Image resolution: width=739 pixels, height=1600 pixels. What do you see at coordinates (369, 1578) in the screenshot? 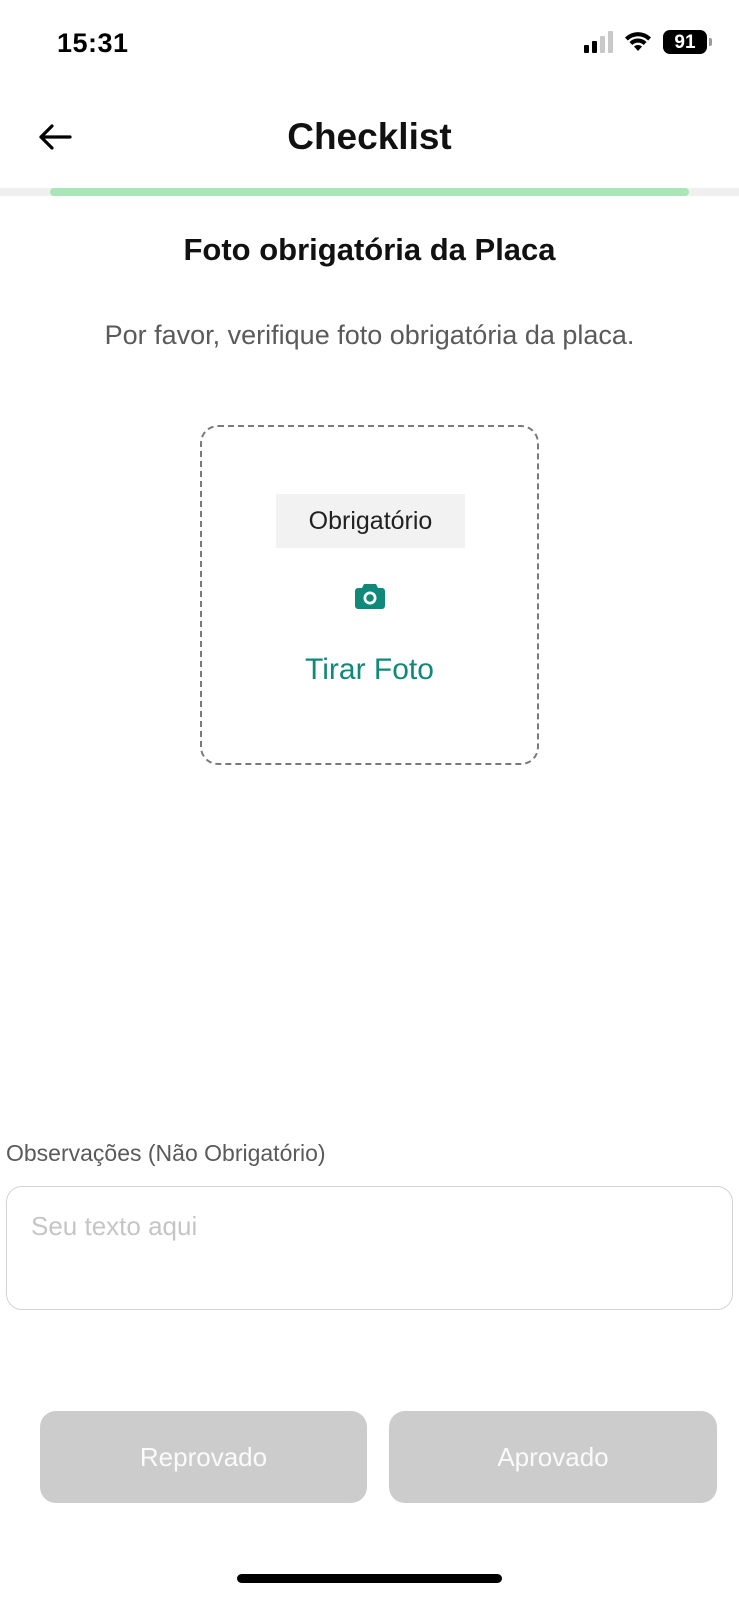
I see `home-indicator` at bounding box center [369, 1578].